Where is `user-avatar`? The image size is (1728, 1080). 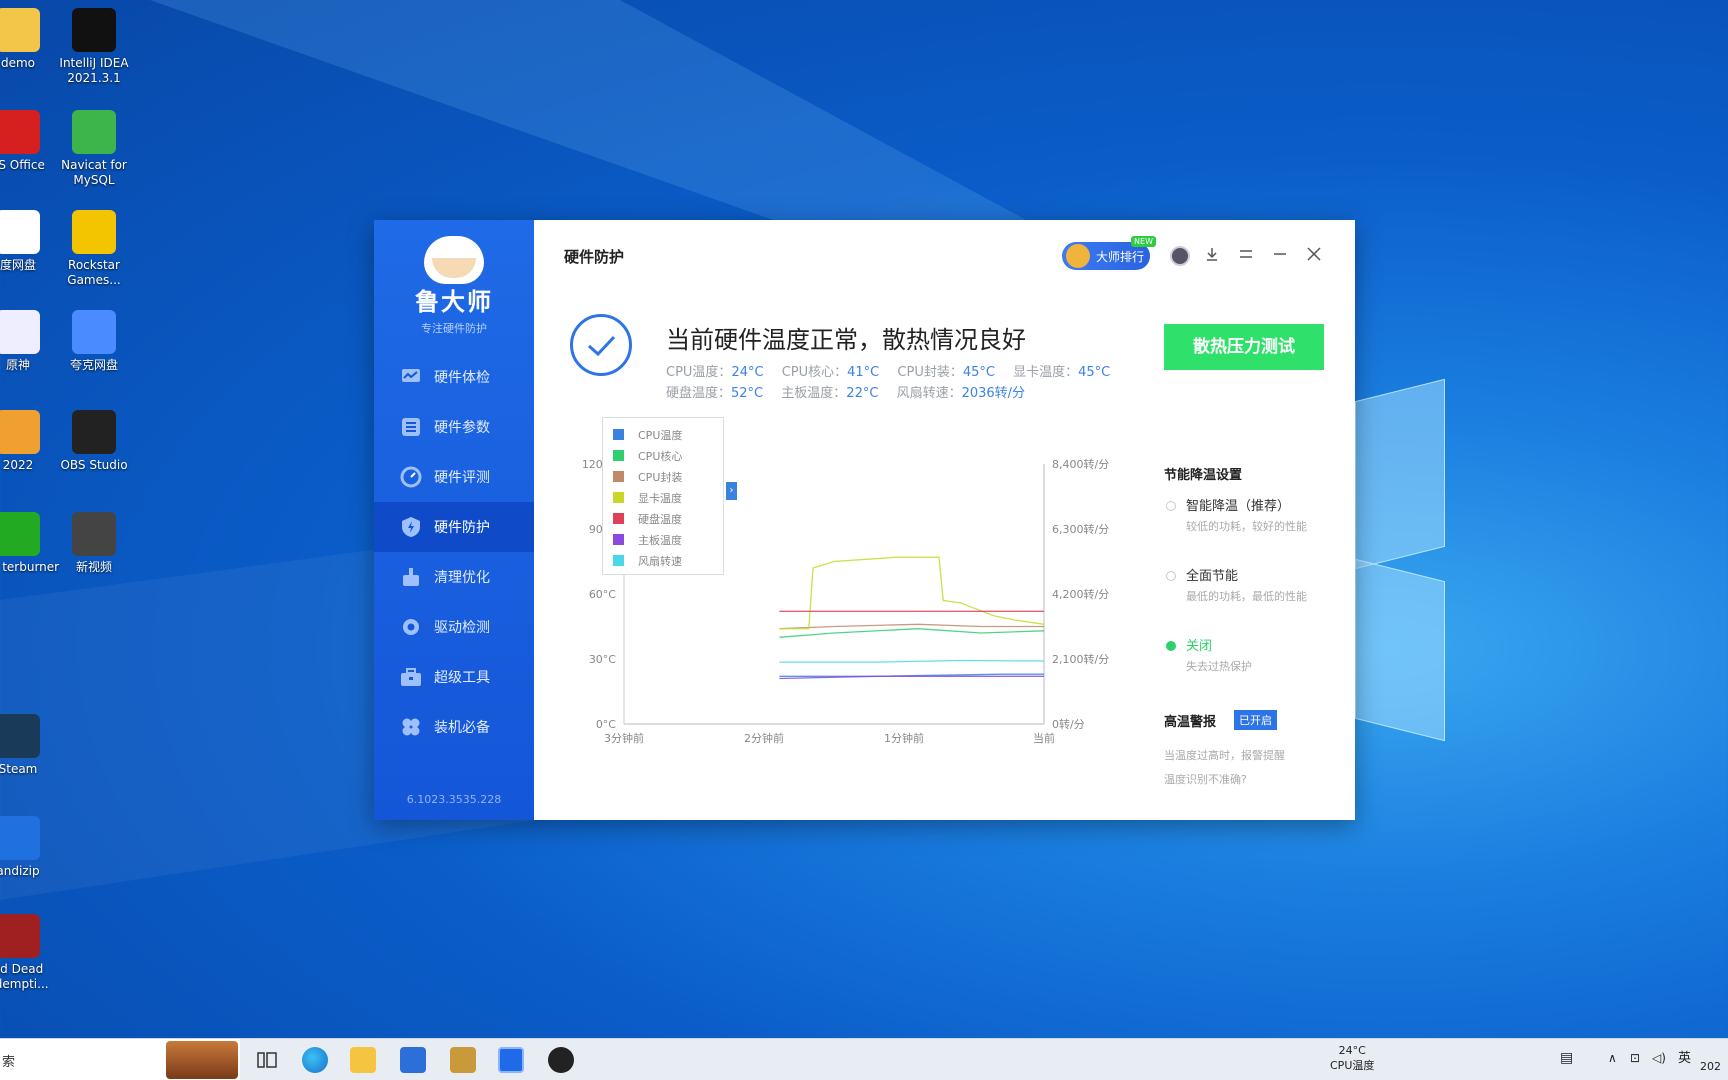
user-avatar is located at coordinates (1180, 256).